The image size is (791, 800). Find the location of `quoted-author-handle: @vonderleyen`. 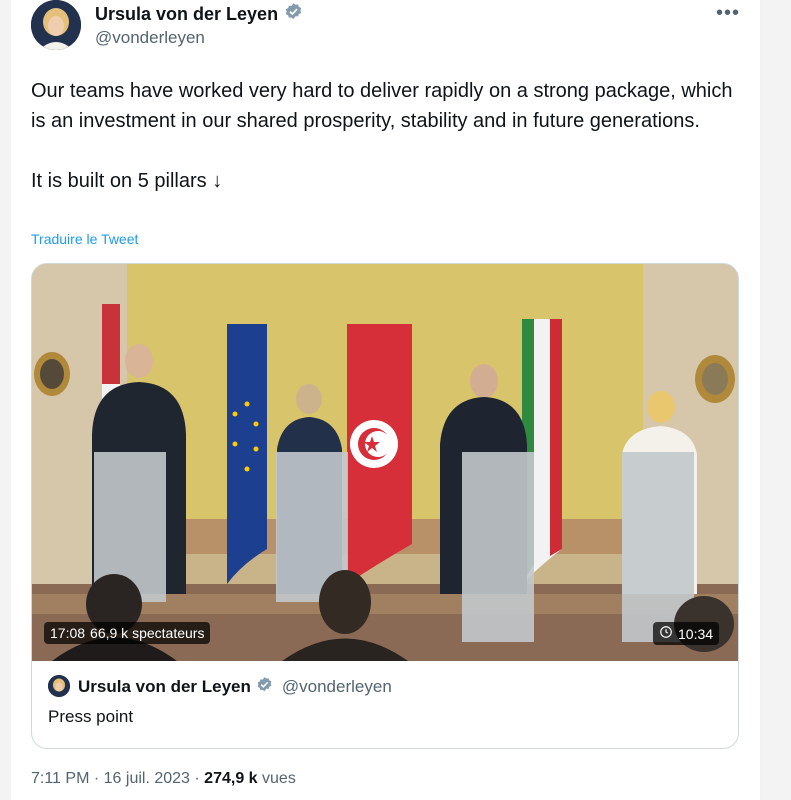

quoted-author-handle: @vonderleyen is located at coordinates (337, 687).